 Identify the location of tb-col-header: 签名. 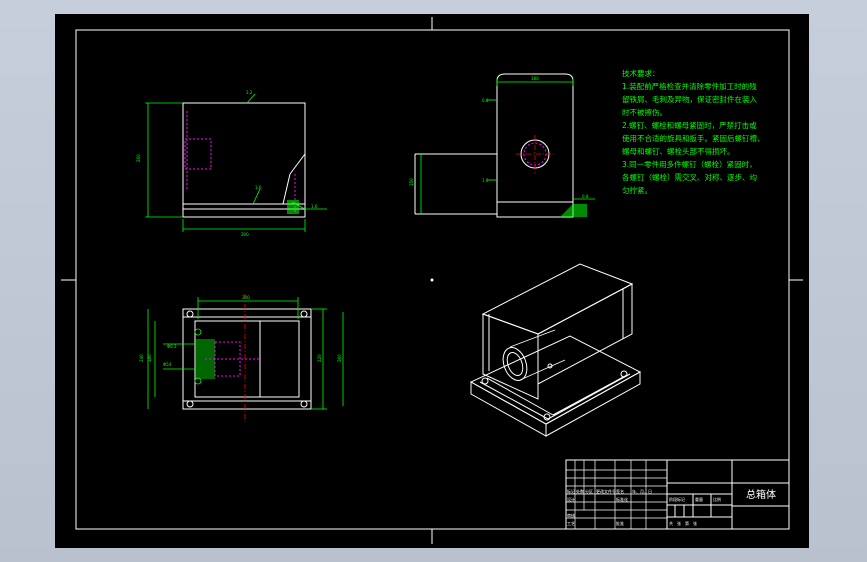
(620, 491).